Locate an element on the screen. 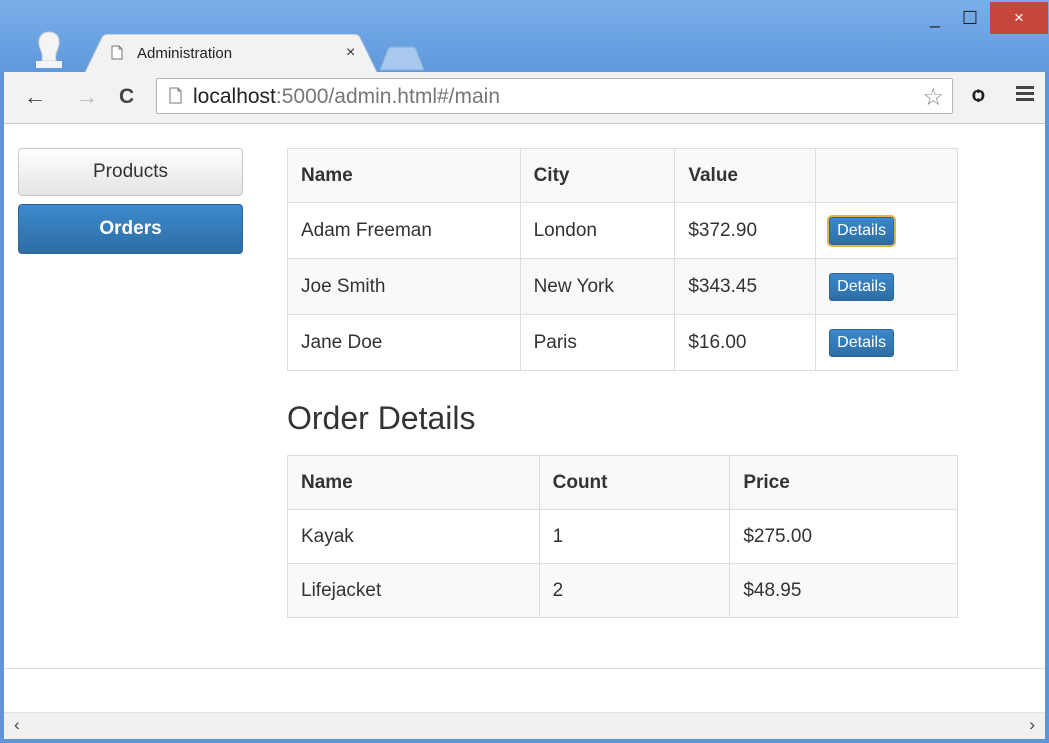 This screenshot has width=1049, height=743. column-header-actions is located at coordinates (886, 175).